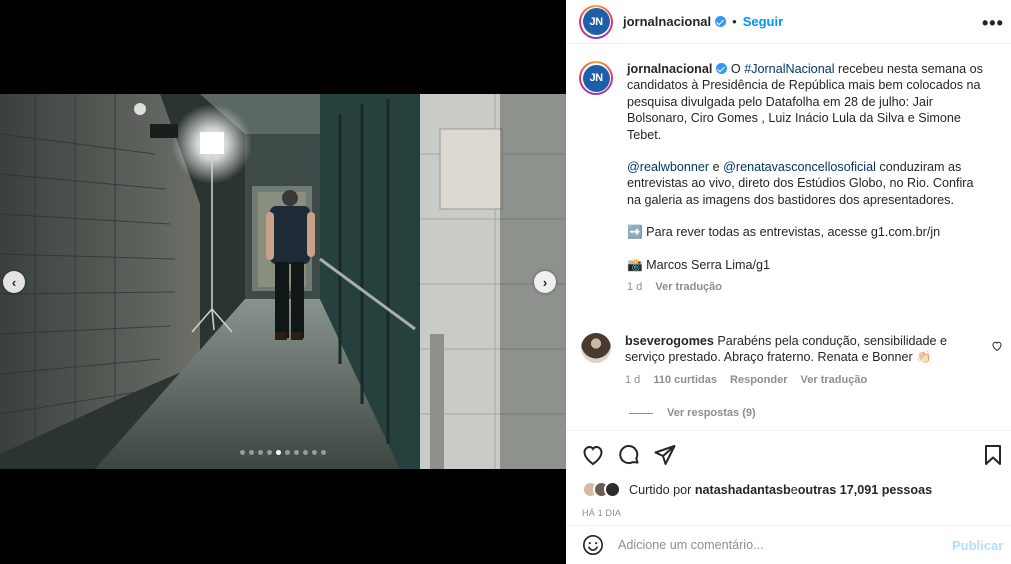 The image size is (1011, 564). I want to click on smiley-icon, so click(593, 545).